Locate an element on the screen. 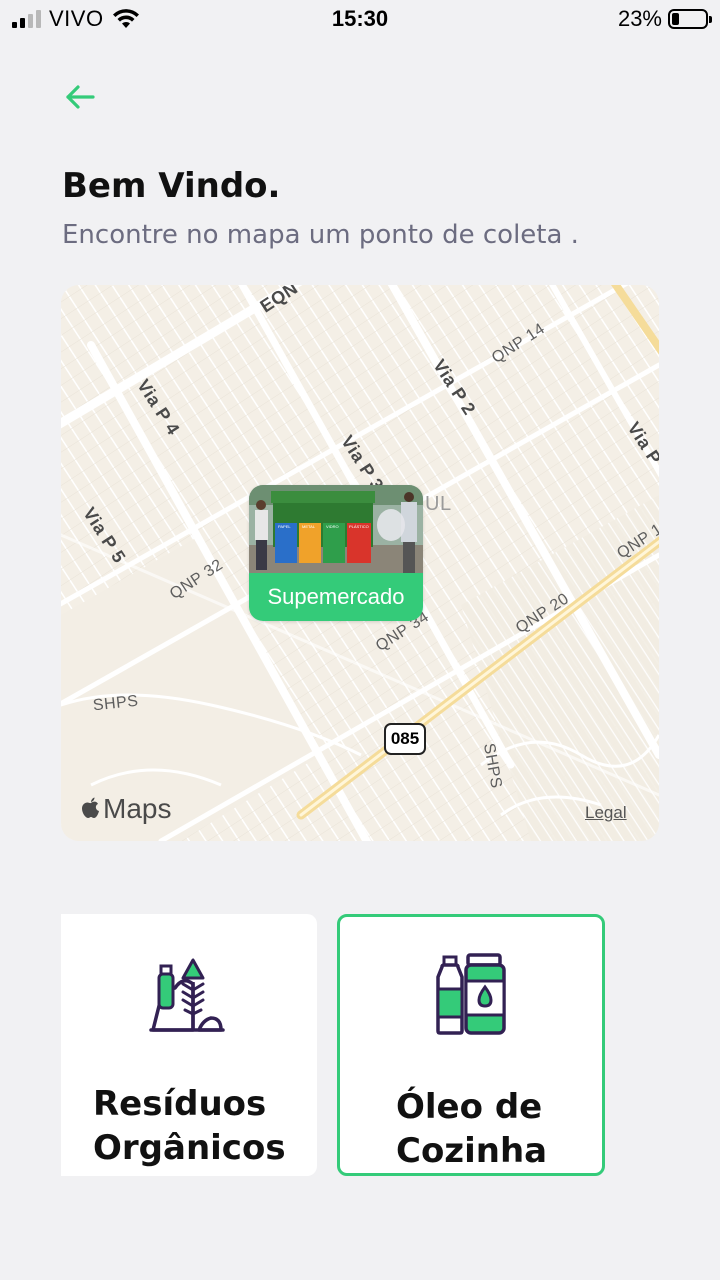 This screenshot has height=1280, width=720. status-time: 15:30 is located at coordinates (360, 18).